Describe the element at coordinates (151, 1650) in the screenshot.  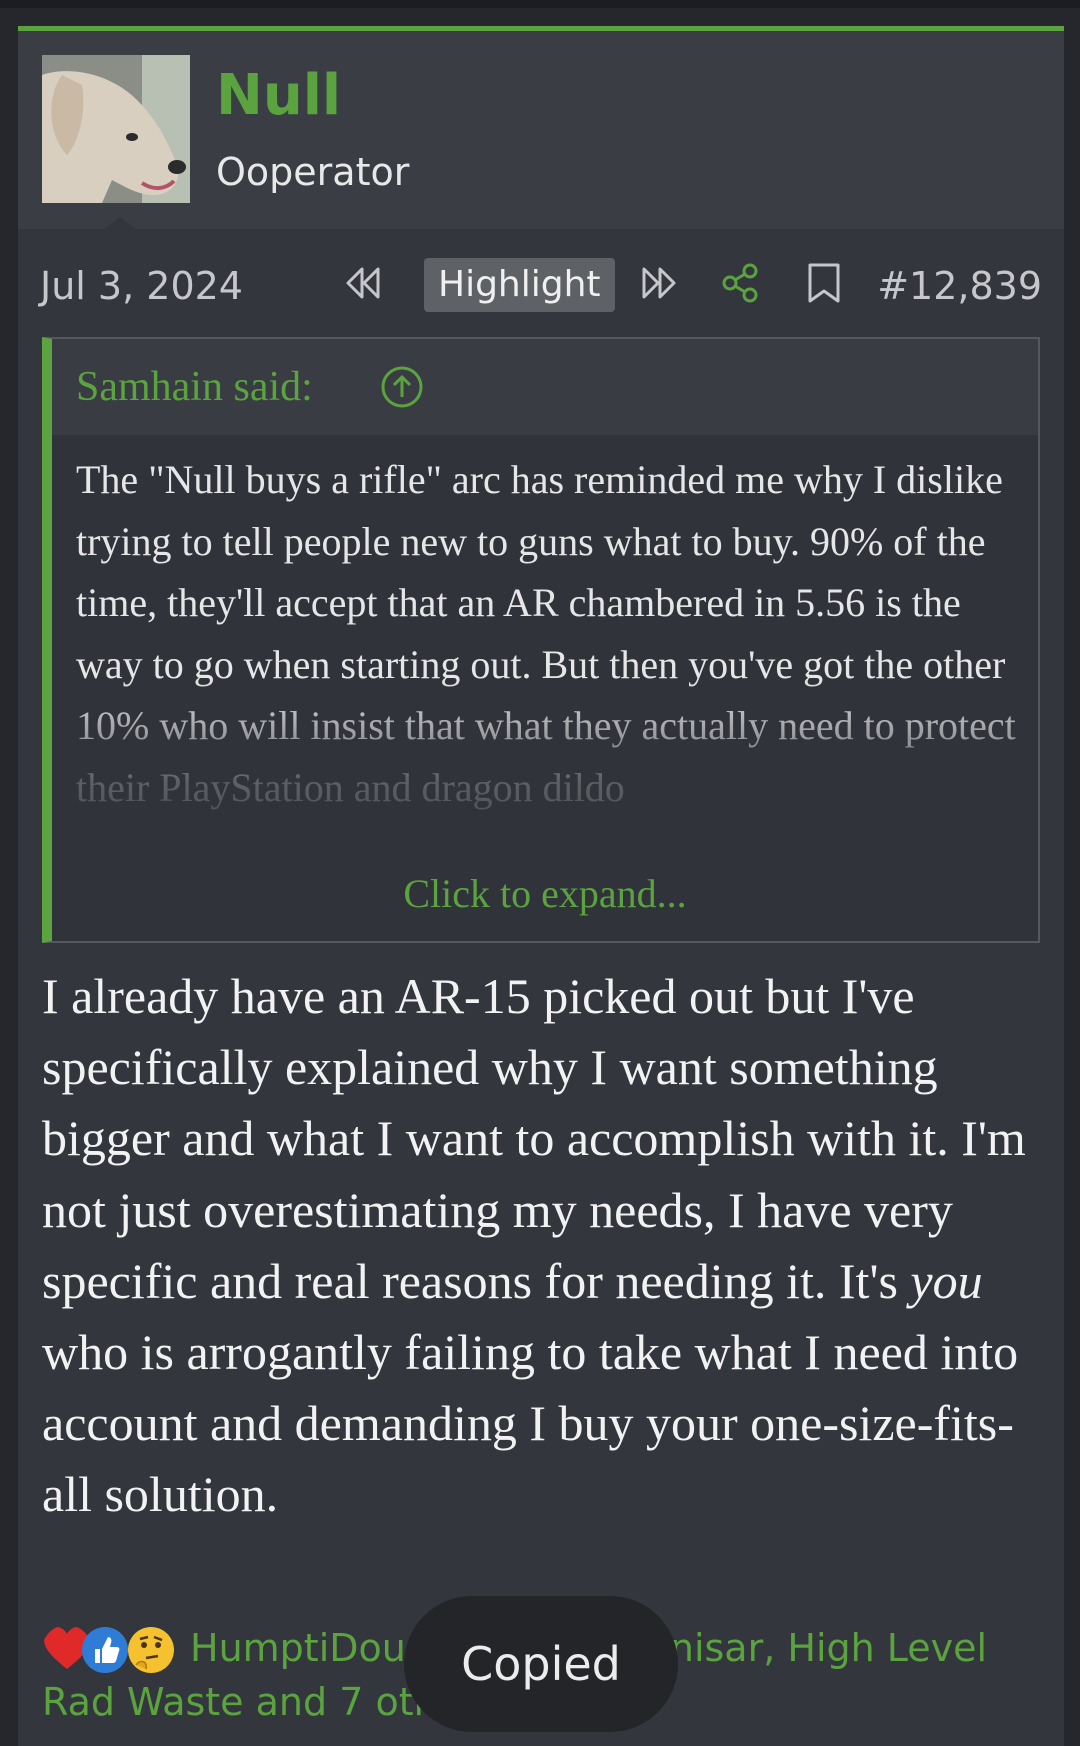
I see `thinking-icon` at that location.